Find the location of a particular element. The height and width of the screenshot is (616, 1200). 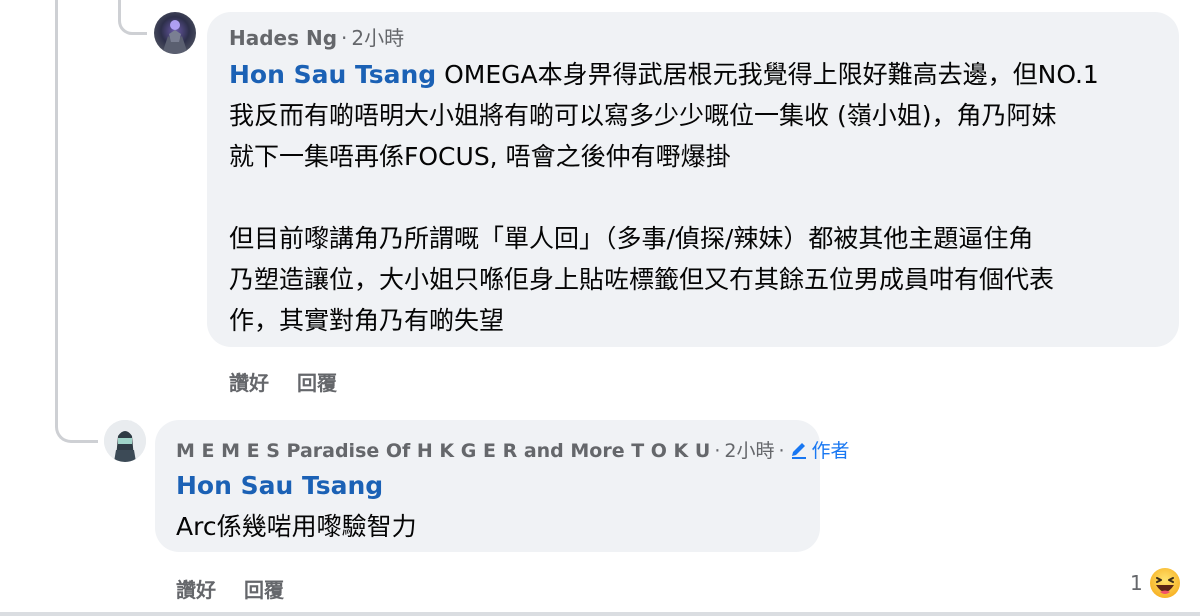

comment-line-text: OMEGA本身畀得武居根元我覺得上限好難高去邊，但NO.1 is located at coordinates (767, 74).